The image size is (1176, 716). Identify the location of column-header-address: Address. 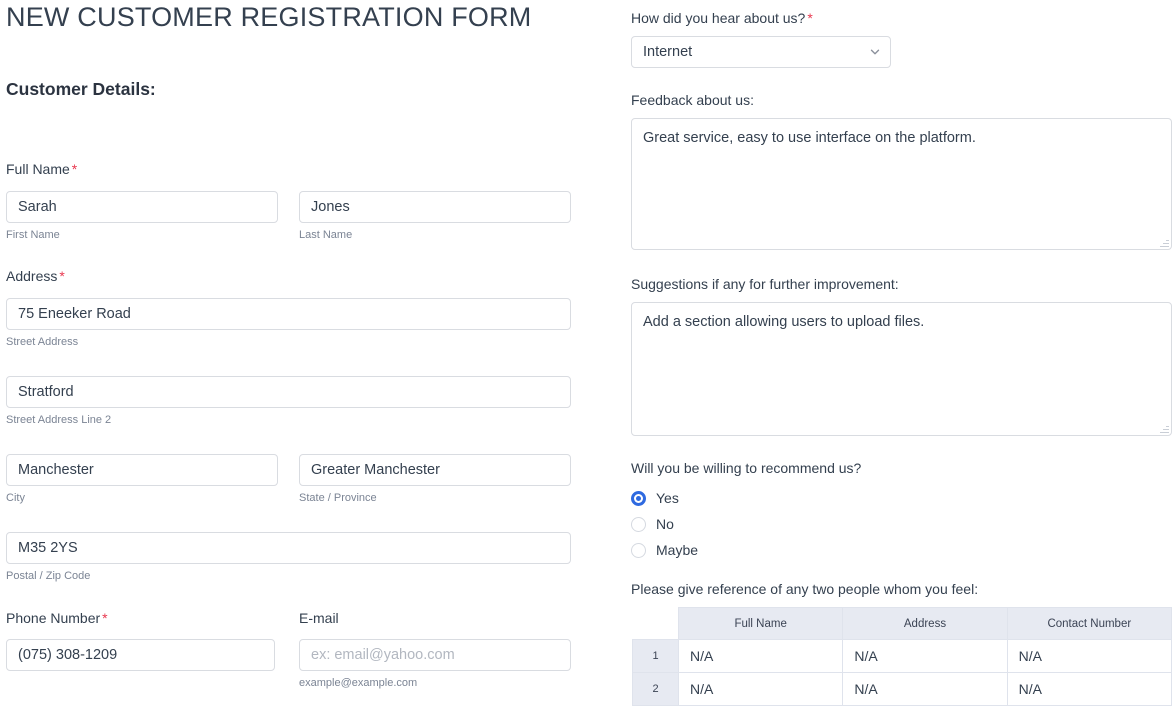
(925, 623).